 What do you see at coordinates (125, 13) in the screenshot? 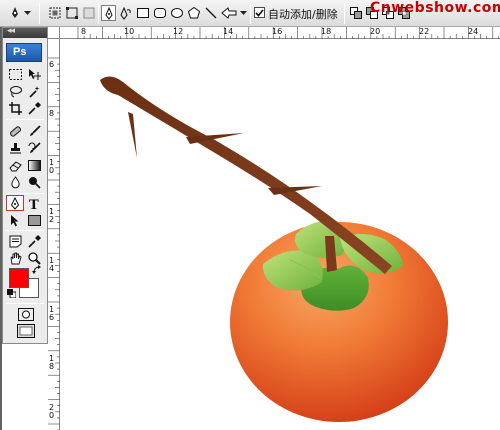
I see `freeform-pen-icon` at bounding box center [125, 13].